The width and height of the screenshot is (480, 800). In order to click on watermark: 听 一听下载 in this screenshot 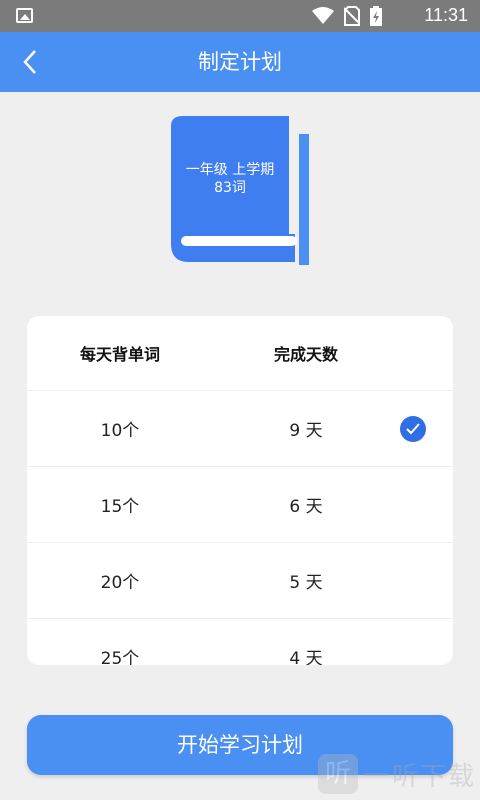, I will do `click(396, 774)`.